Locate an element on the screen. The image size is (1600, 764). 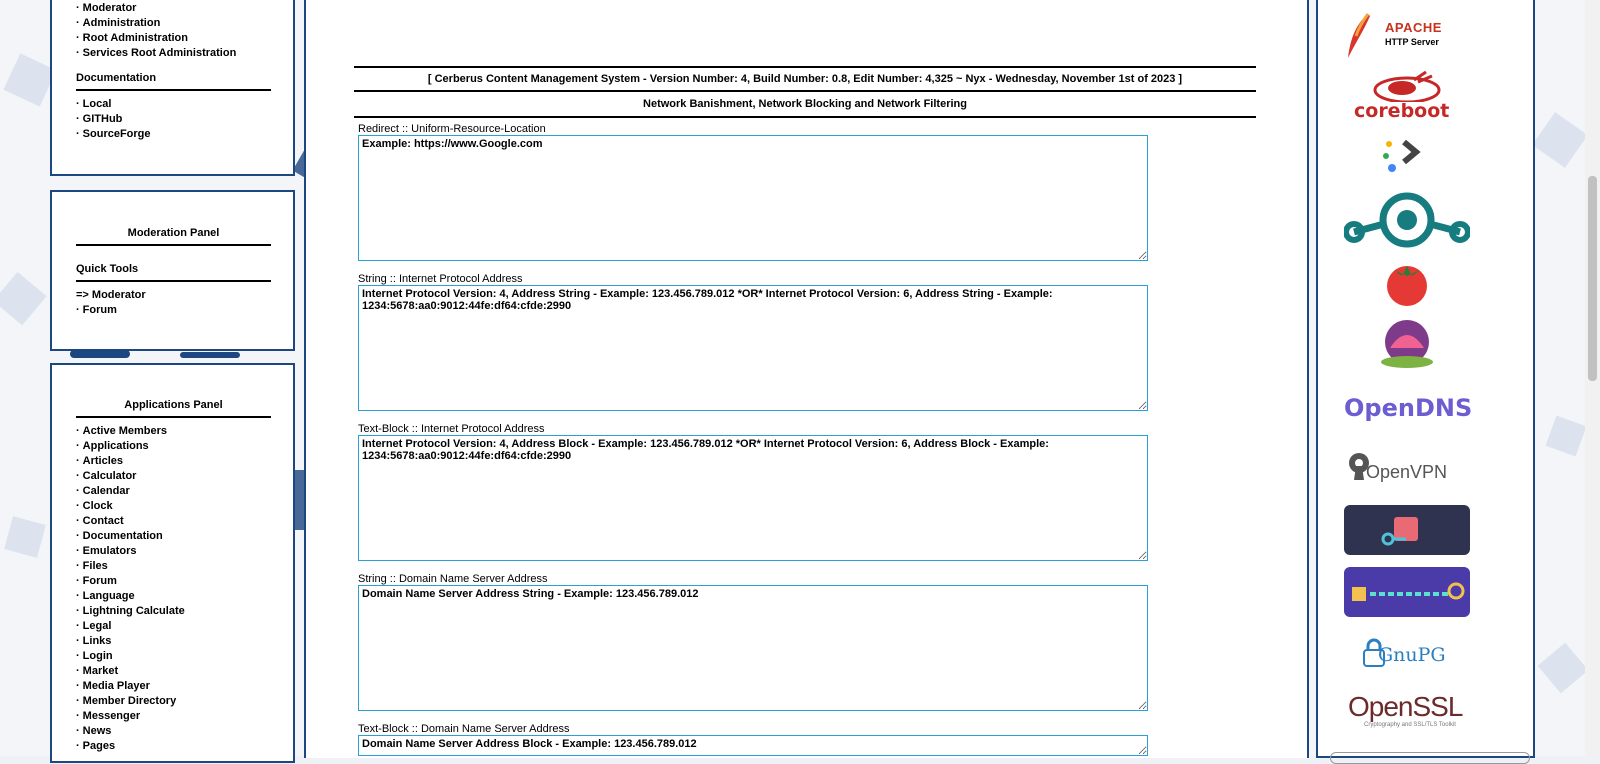
openssl-logo: OpenSSL Cryptography and SSL/TLS Toolkit is located at coordinates (1407, 714).